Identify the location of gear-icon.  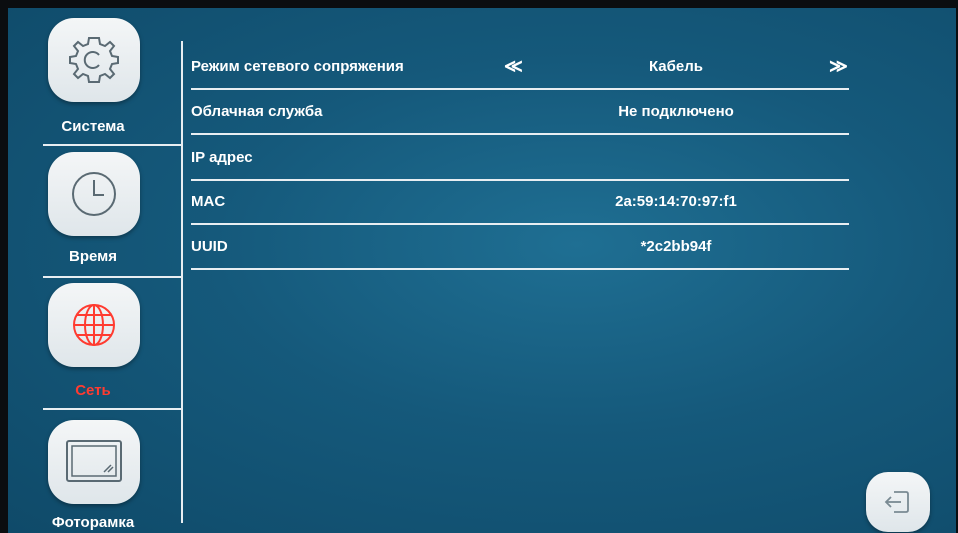
(94, 60).